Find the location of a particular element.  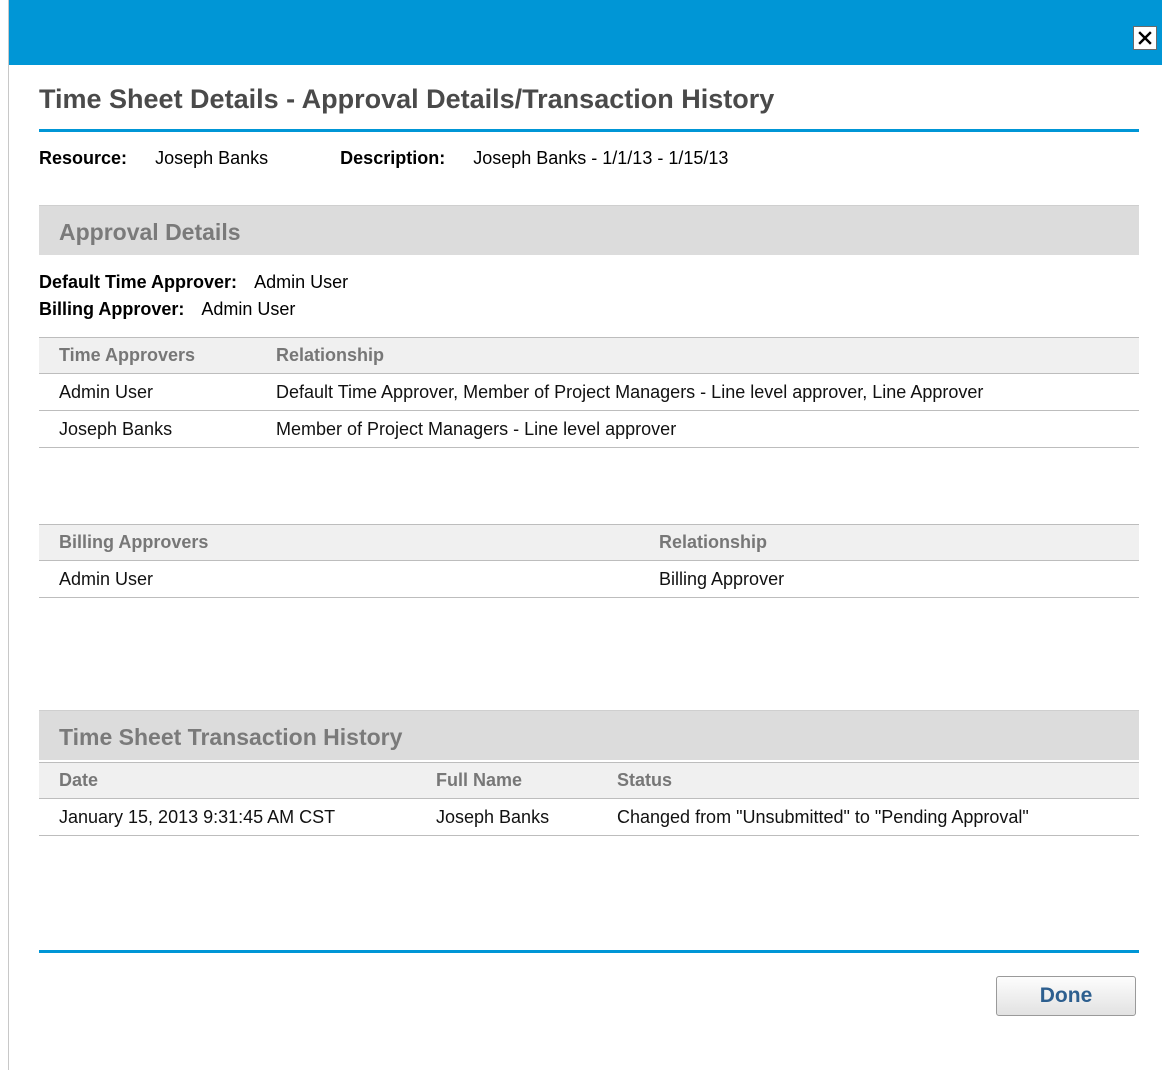

footer-divider is located at coordinates (589, 951).